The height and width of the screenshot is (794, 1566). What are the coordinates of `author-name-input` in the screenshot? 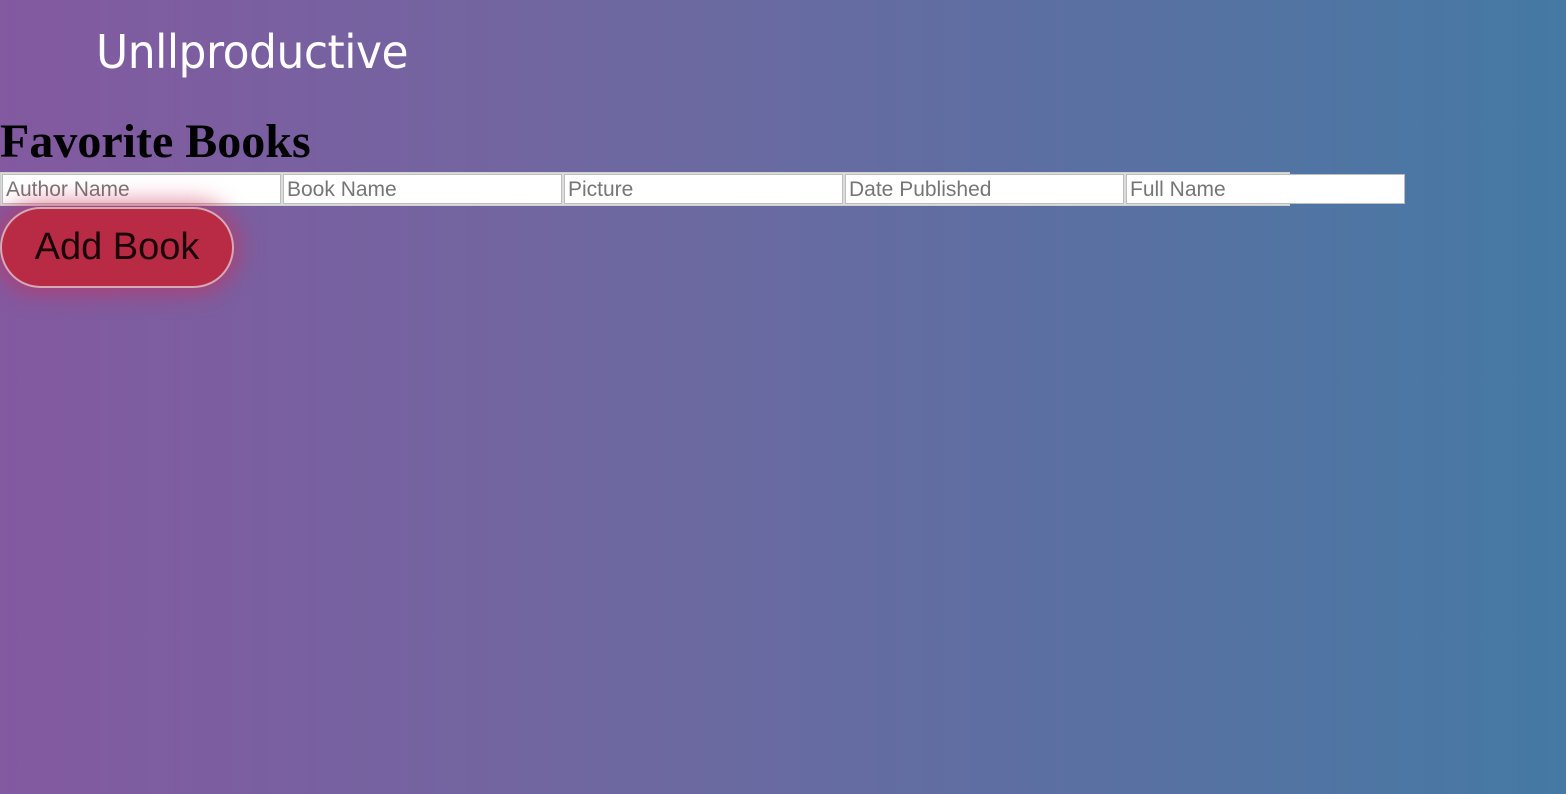 It's located at (141, 189).